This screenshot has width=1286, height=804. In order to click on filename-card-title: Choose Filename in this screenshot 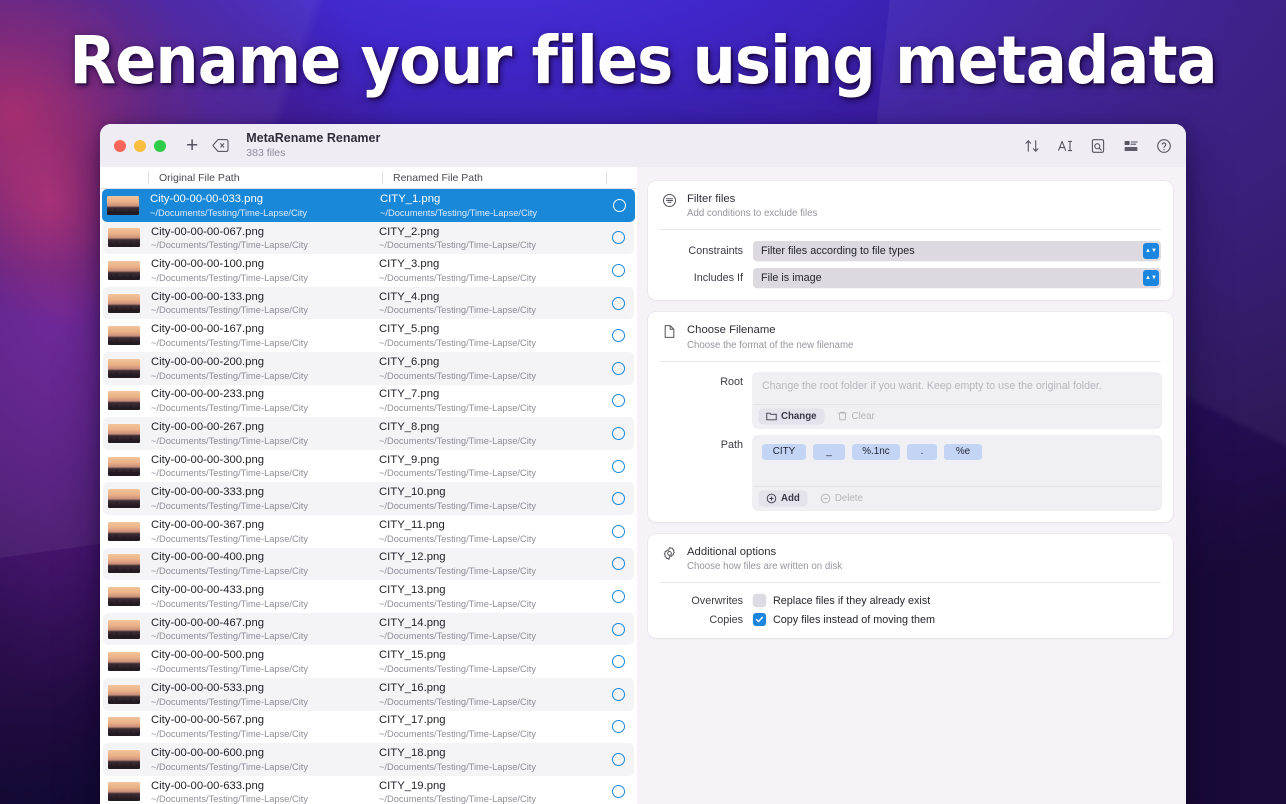, I will do `click(731, 330)`.